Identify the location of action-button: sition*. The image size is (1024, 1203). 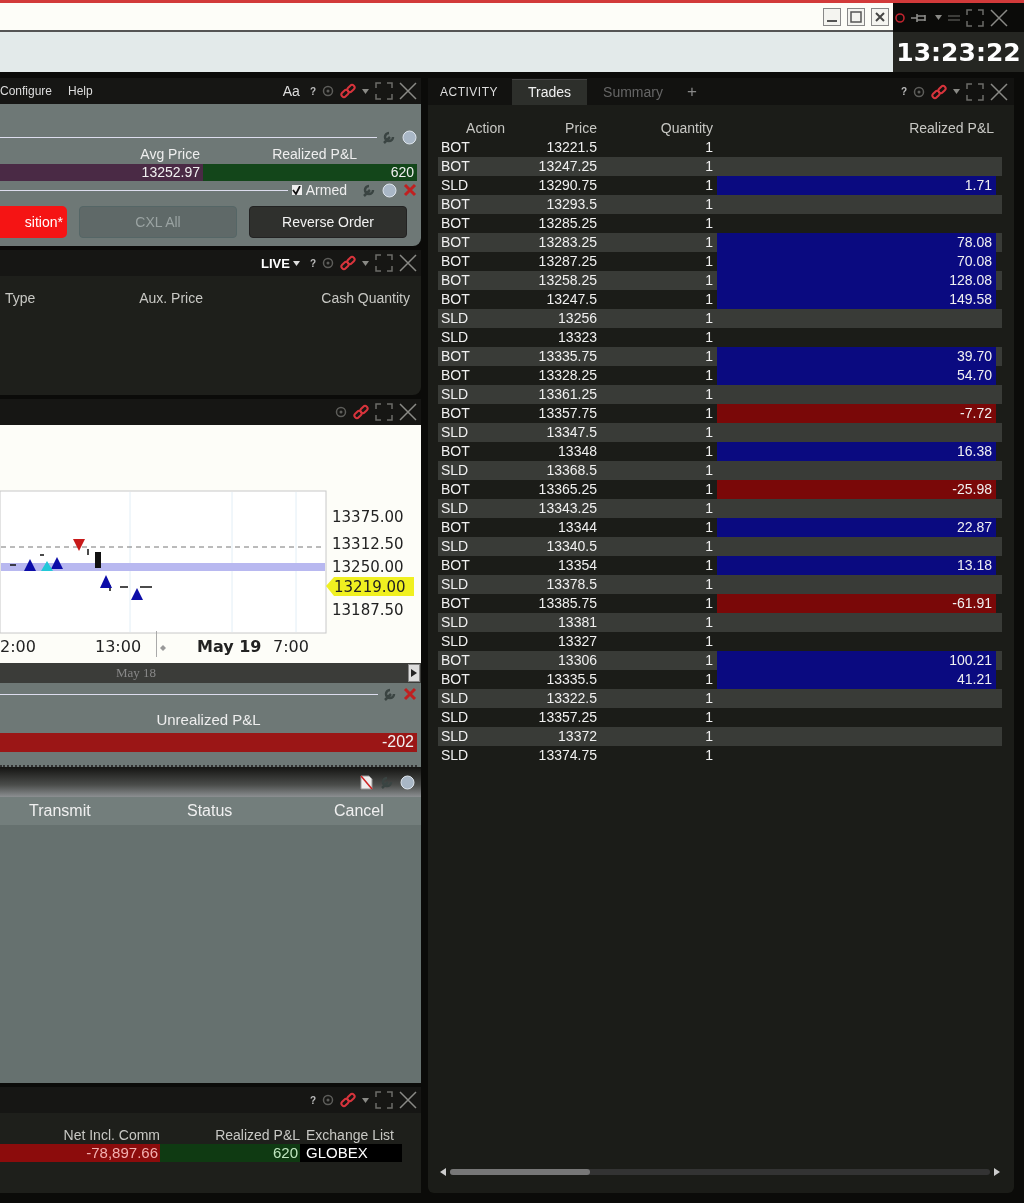
(33, 222).